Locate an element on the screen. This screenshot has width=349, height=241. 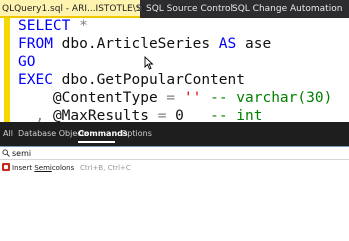
code-text: dbo.GetPopularContent is located at coordinates (148, 80).